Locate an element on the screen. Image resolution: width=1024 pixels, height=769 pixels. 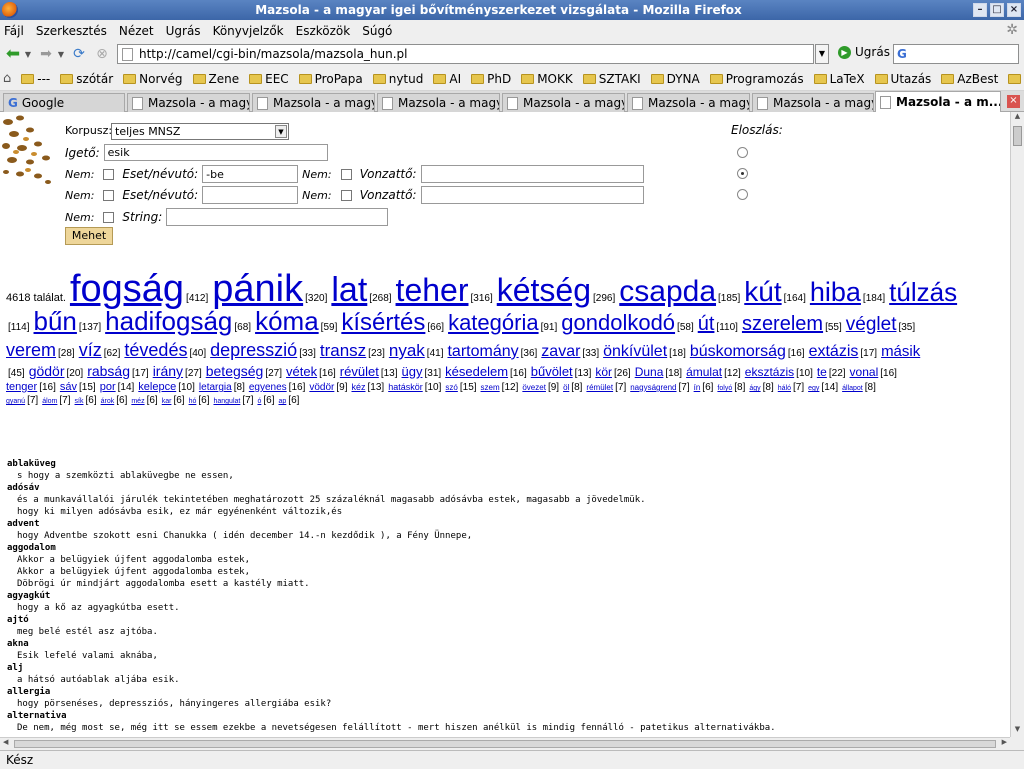
close-tab-icon: × is located at coordinates (1013, 101).